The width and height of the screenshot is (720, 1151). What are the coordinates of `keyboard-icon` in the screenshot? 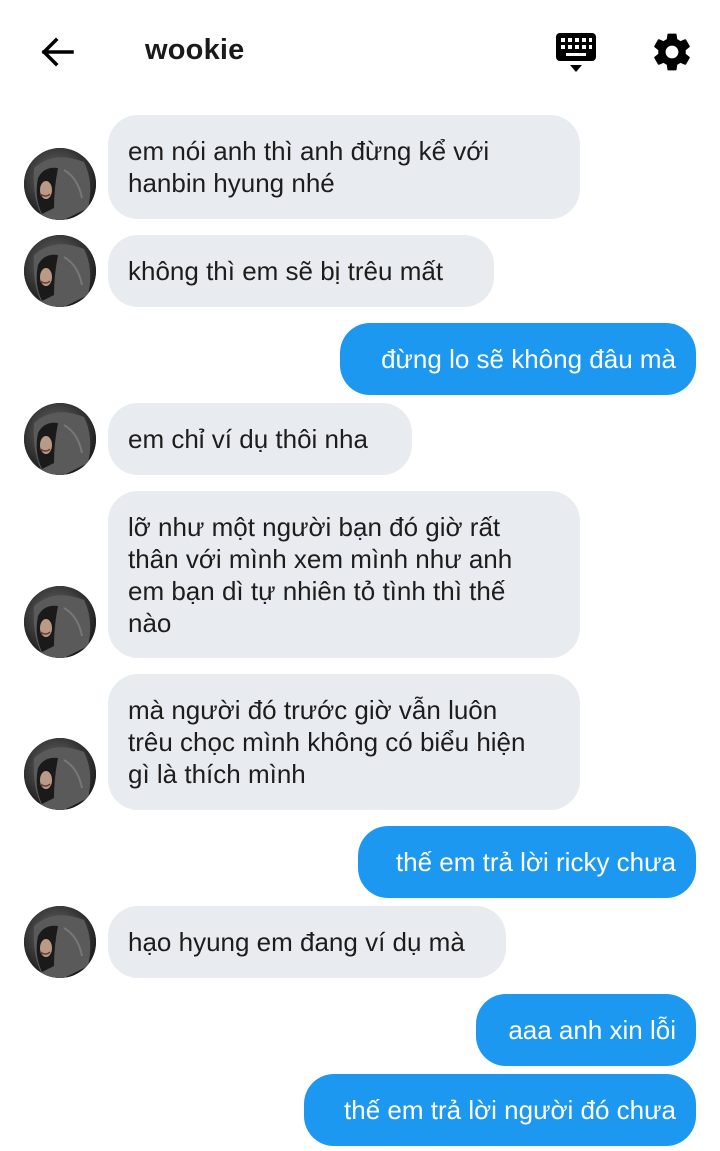 It's located at (576, 52).